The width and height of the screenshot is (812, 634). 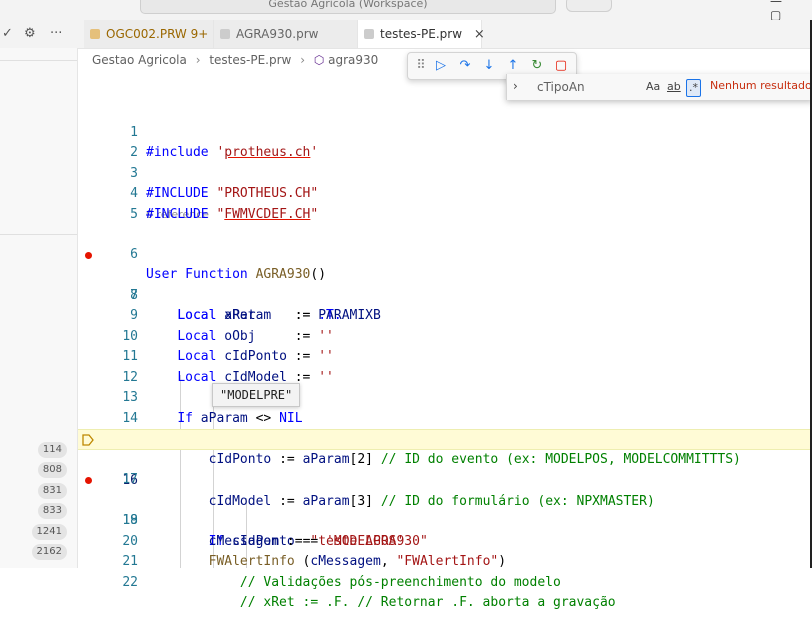 What do you see at coordinates (30, 34) in the screenshot?
I see `gear-icon: ⚙` at bounding box center [30, 34].